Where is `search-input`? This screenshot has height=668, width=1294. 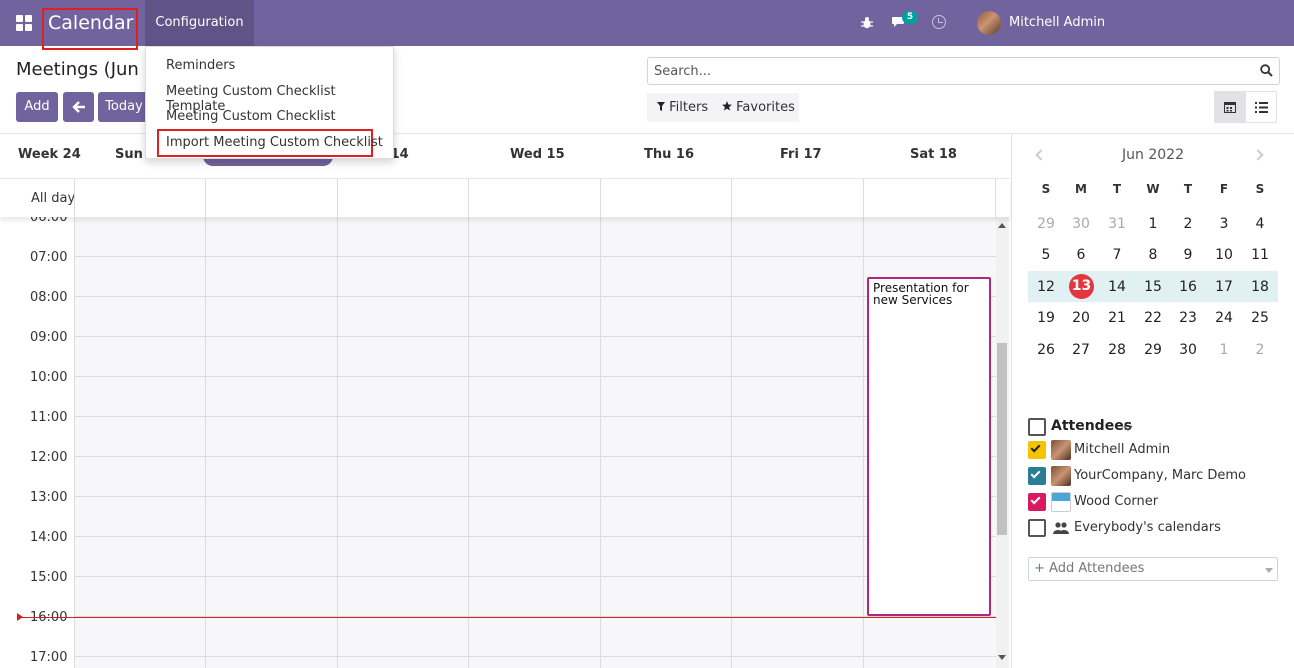
search-input is located at coordinates (954, 71).